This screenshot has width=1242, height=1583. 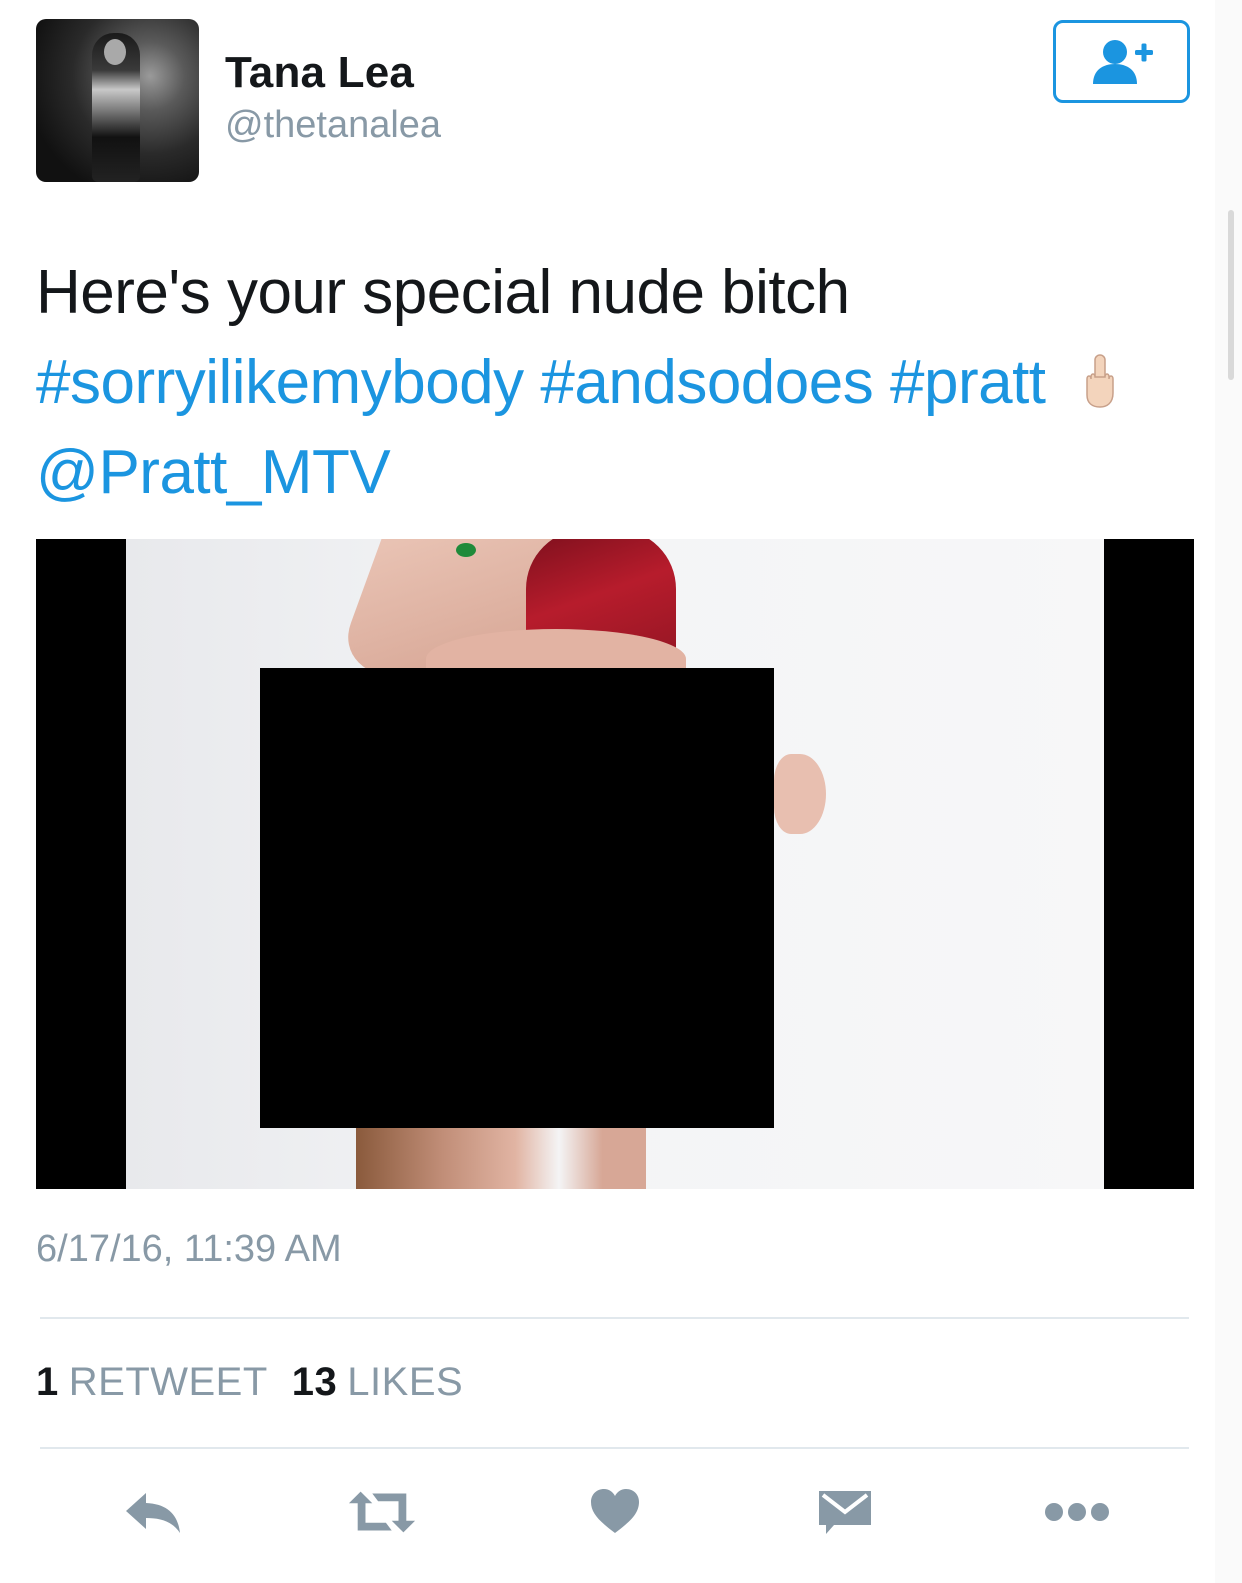 I want to click on hashtag-line: #sorryilikemybody #andsodoes #pratt, so click(x=616, y=383).